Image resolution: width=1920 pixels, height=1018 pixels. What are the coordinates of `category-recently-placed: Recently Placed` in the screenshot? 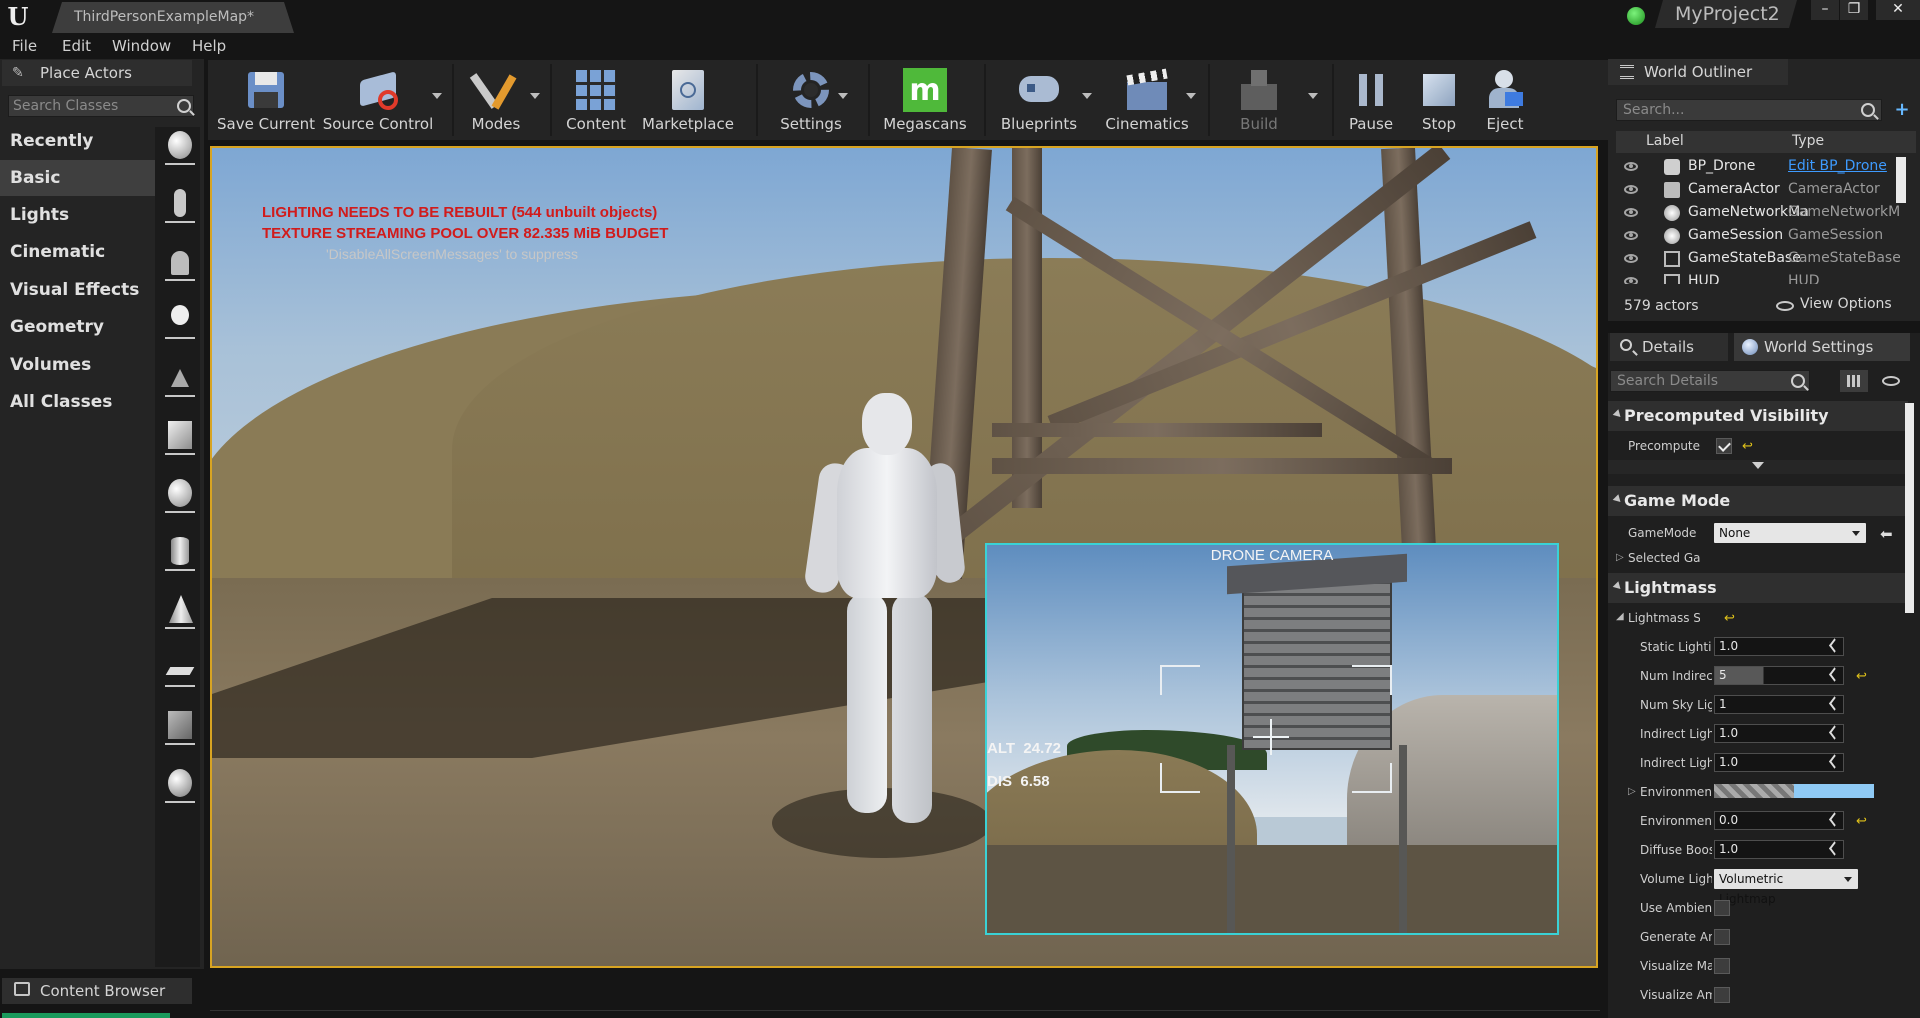 It's located at (77, 155).